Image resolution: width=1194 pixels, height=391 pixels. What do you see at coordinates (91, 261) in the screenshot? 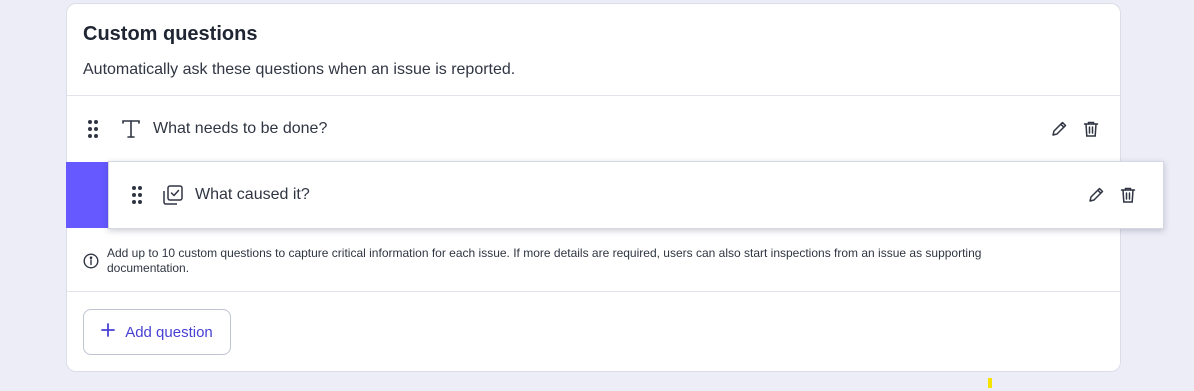
I see `info-icon` at bounding box center [91, 261].